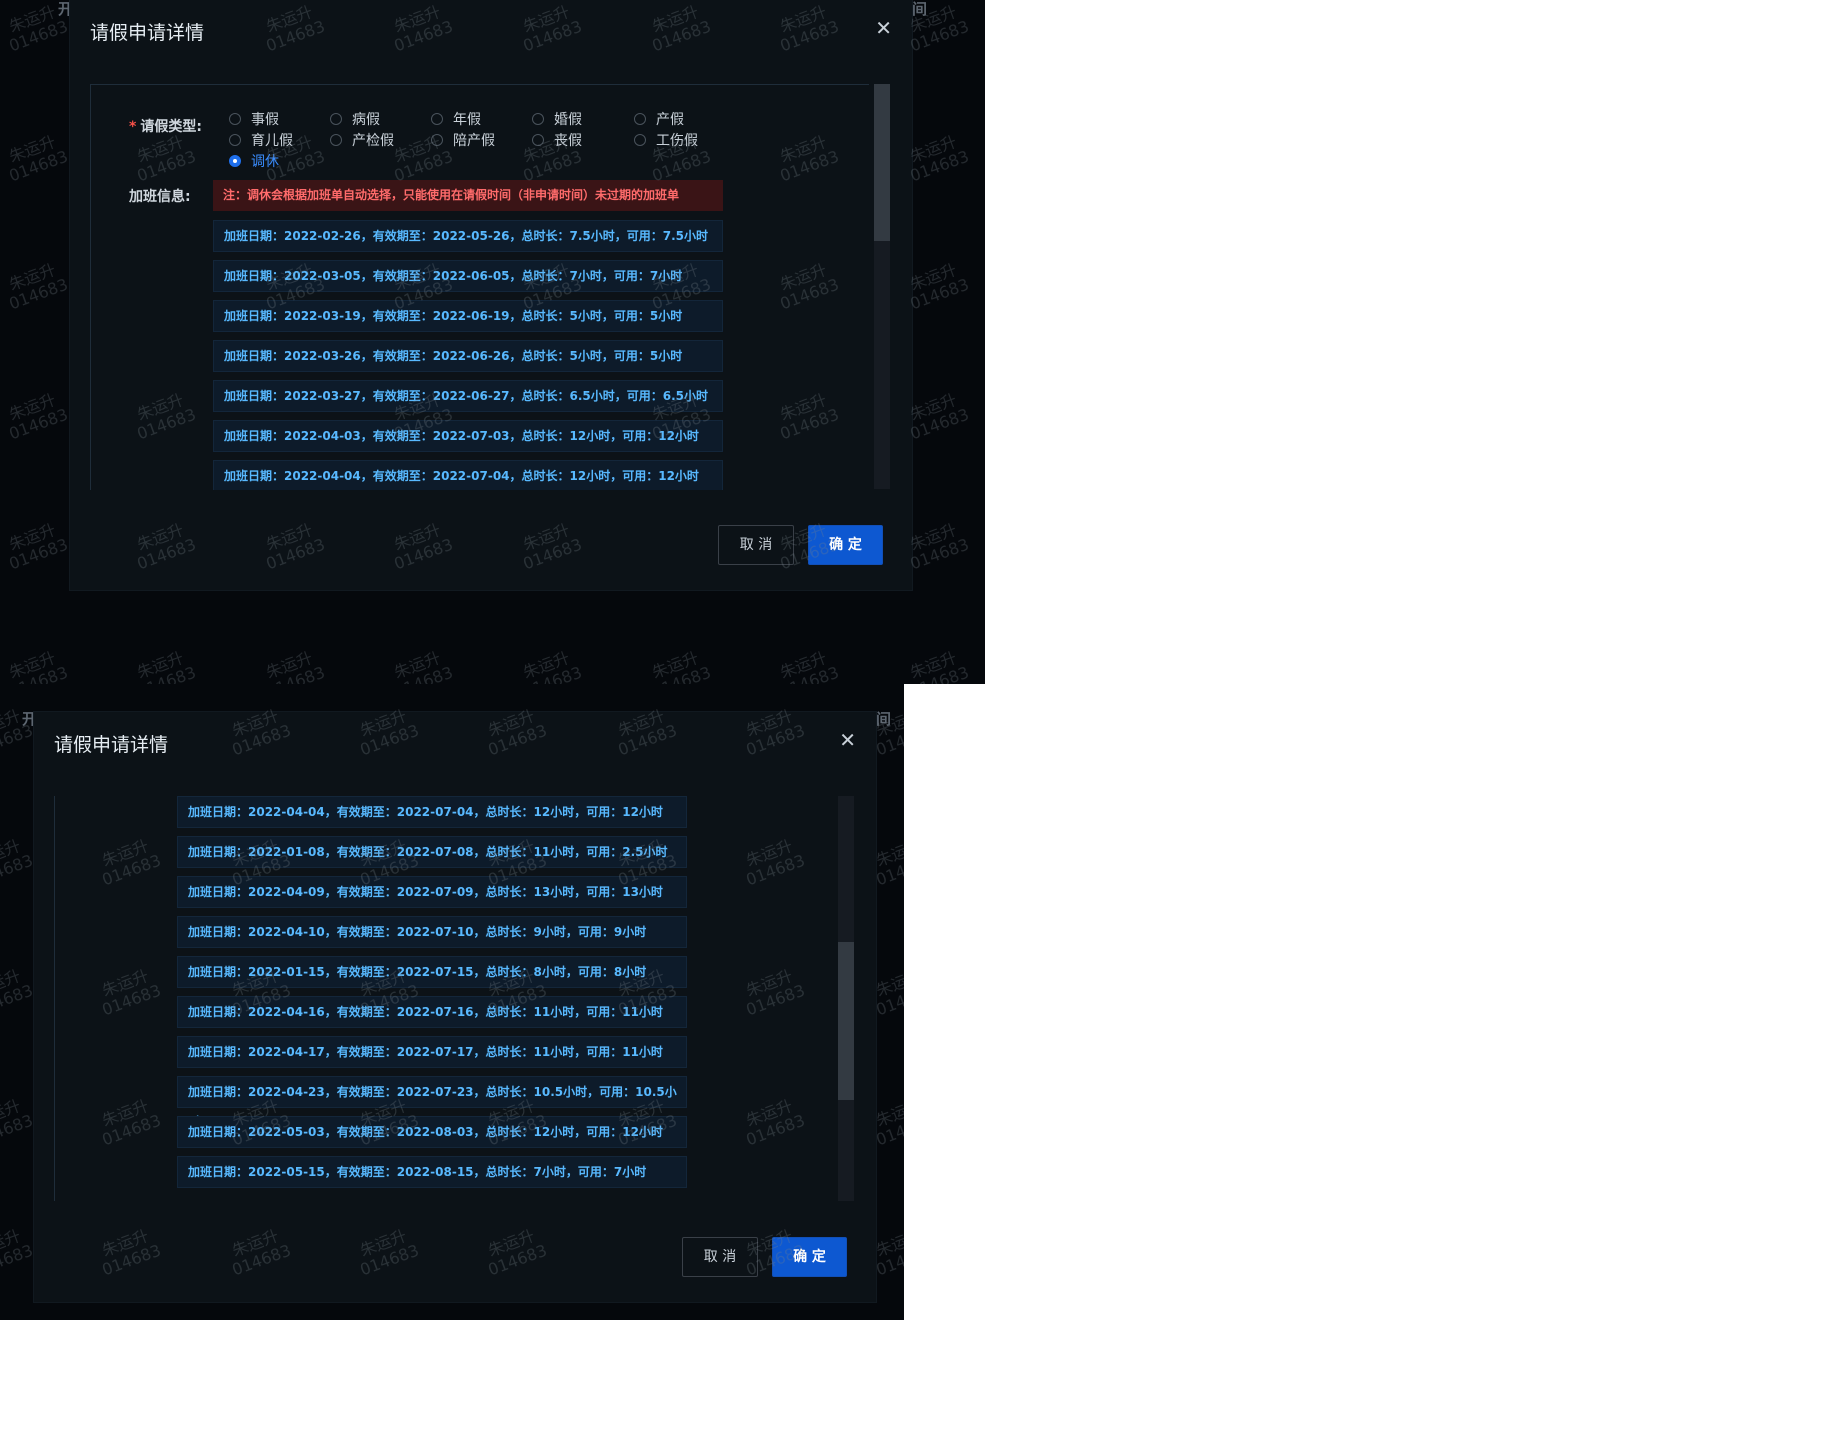 This screenshot has height=1446, width=1836. Describe the element at coordinates (366, 120) in the screenshot. I see `radio-label: 病假` at that location.